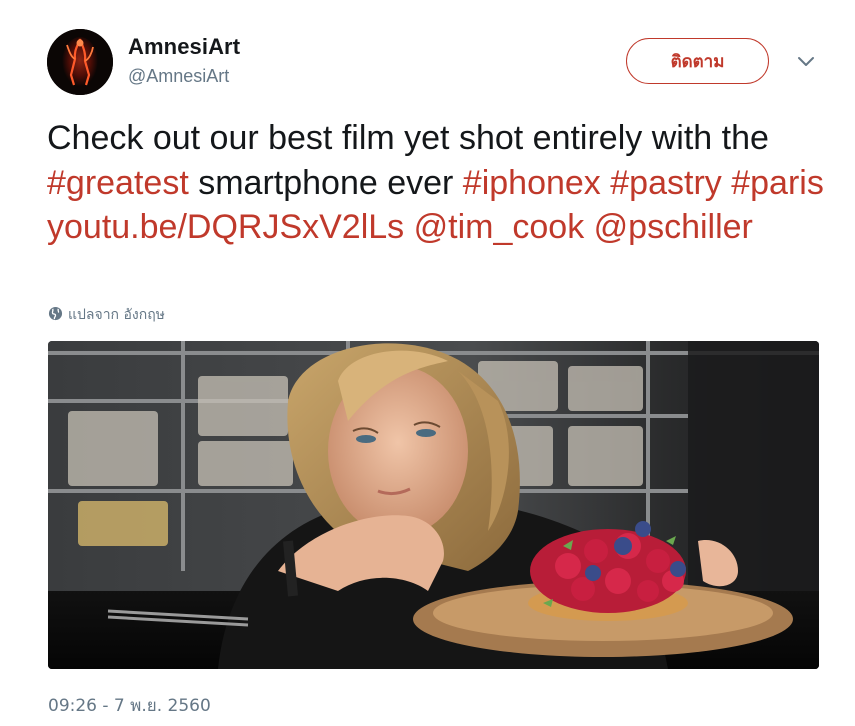 The image size is (855, 726). I want to click on tweet-text-segment: smartphone ever, so click(325, 182).